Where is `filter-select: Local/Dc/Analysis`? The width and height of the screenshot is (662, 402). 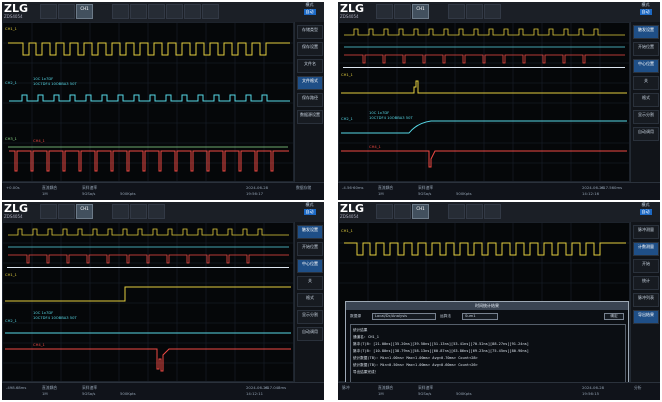
filter-select: Local/Dc/Analysis is located at coordinates (404, 316).